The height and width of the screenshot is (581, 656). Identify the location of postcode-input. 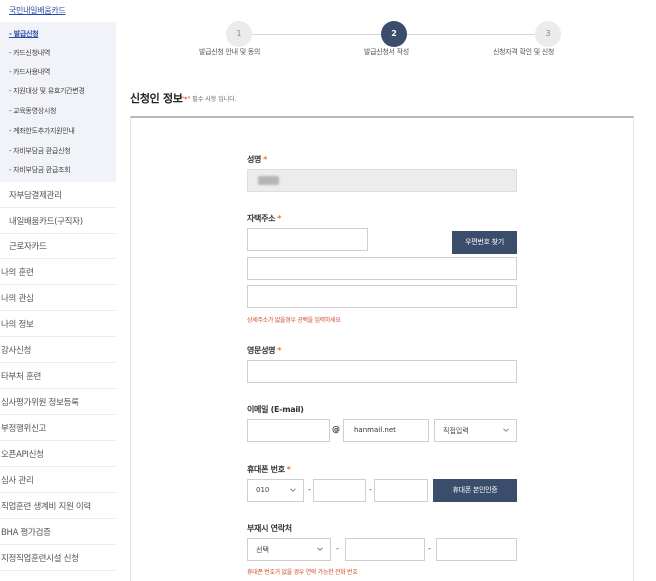
(307, 239).